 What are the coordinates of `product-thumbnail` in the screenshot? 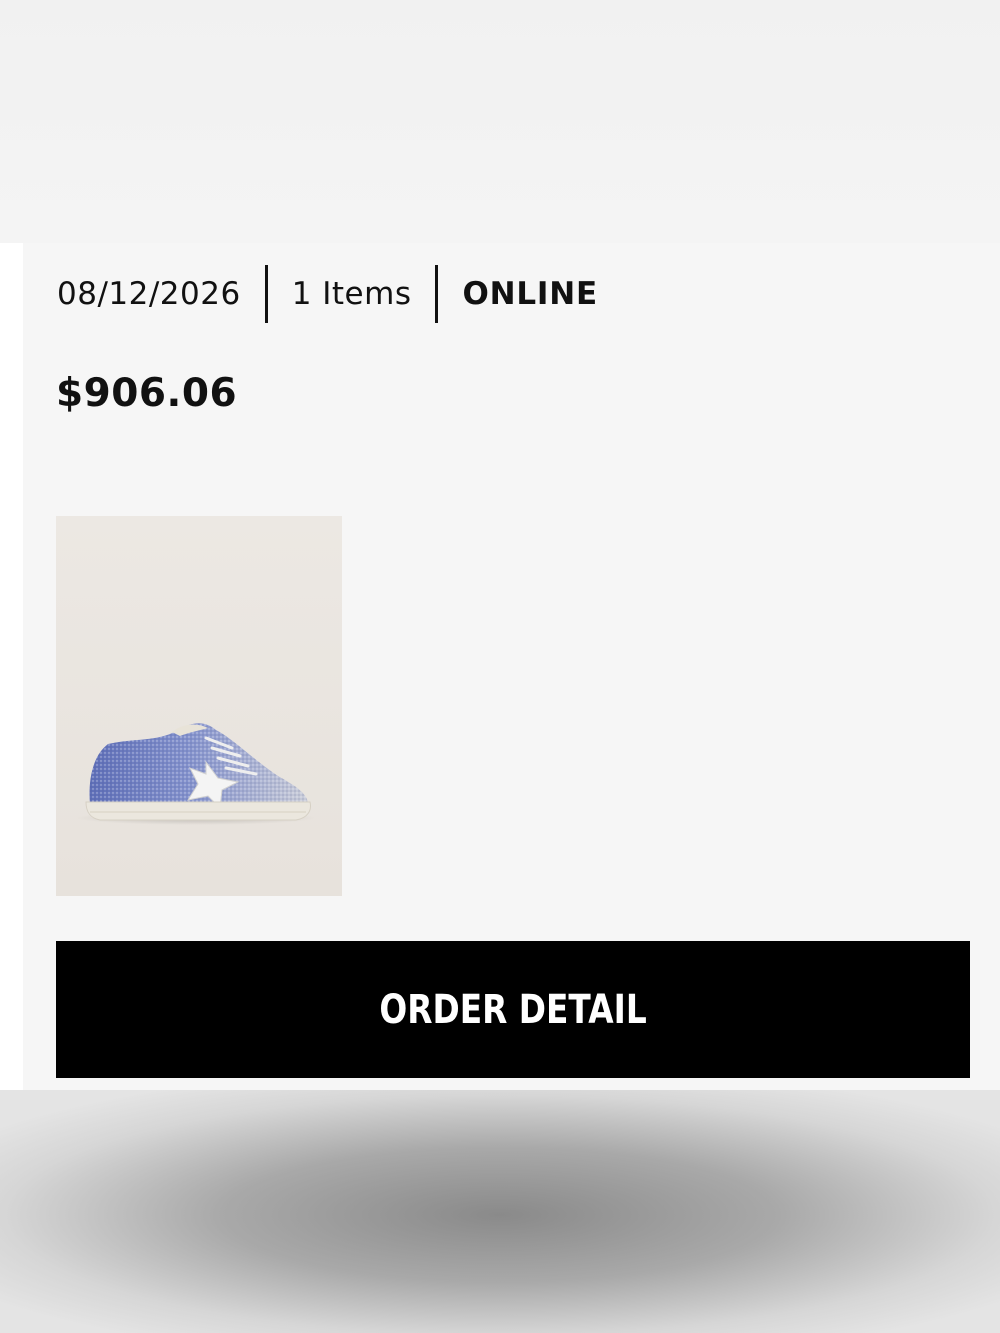 It's located at (199, 706).